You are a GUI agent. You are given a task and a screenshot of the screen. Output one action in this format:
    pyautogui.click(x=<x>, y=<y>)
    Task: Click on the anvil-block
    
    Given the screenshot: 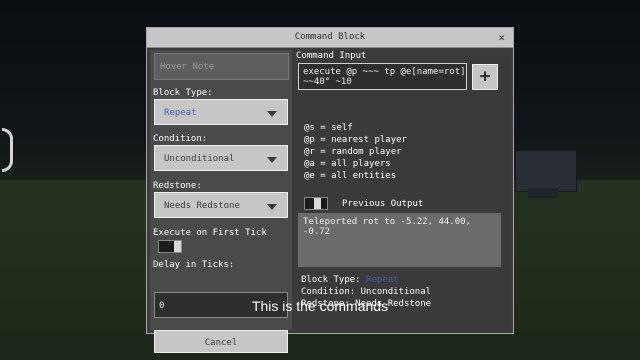 What is the action you would take?
    pyautogui.click(x=546, y=171)
    